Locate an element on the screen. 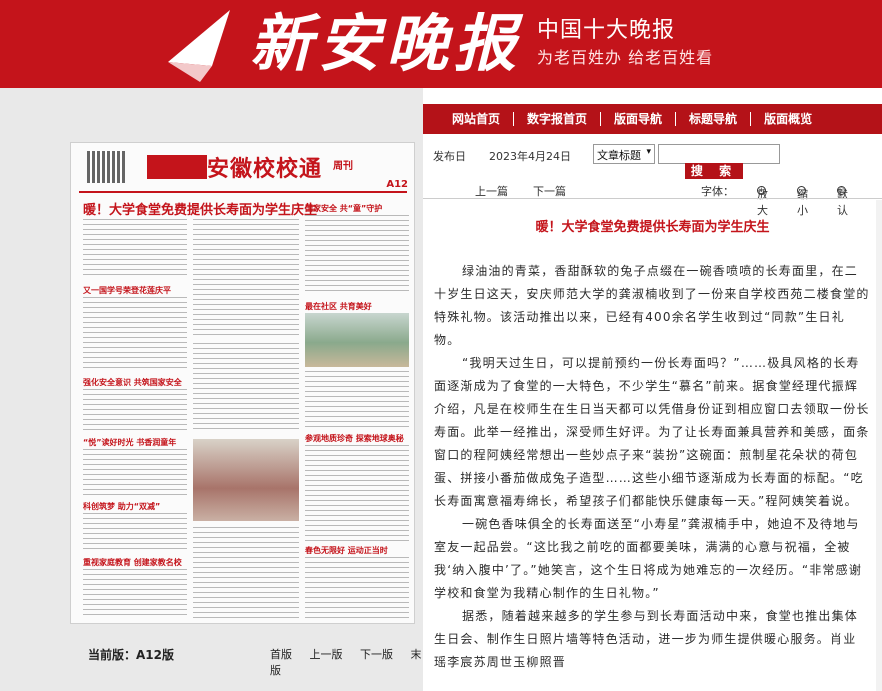 Image resolution: width=882 pixels, height=691 pixels. date-label: 发布日 is located at coordinates (449, 156).